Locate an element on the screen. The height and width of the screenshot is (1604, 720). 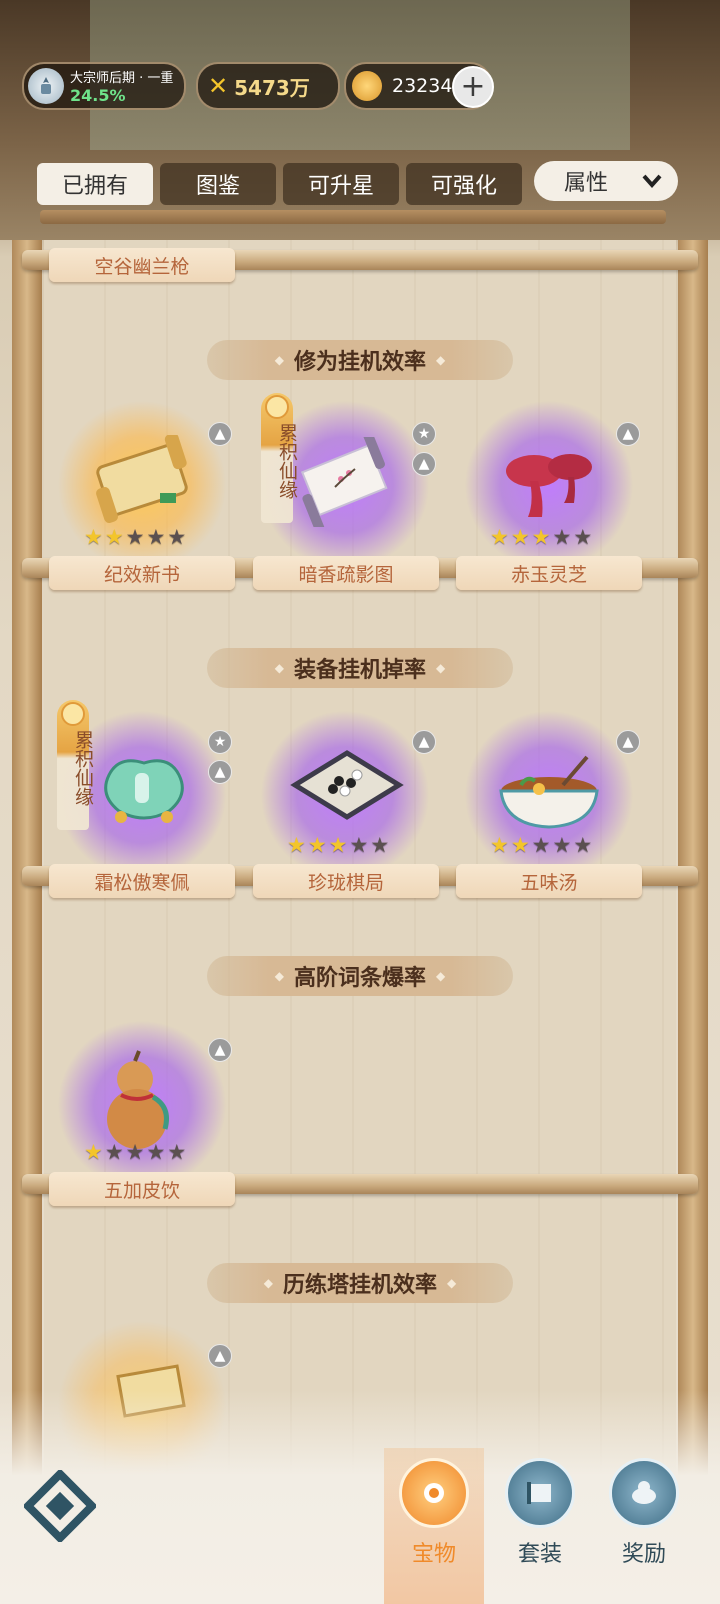
reward-icon is located at coordinates (644, 1493).